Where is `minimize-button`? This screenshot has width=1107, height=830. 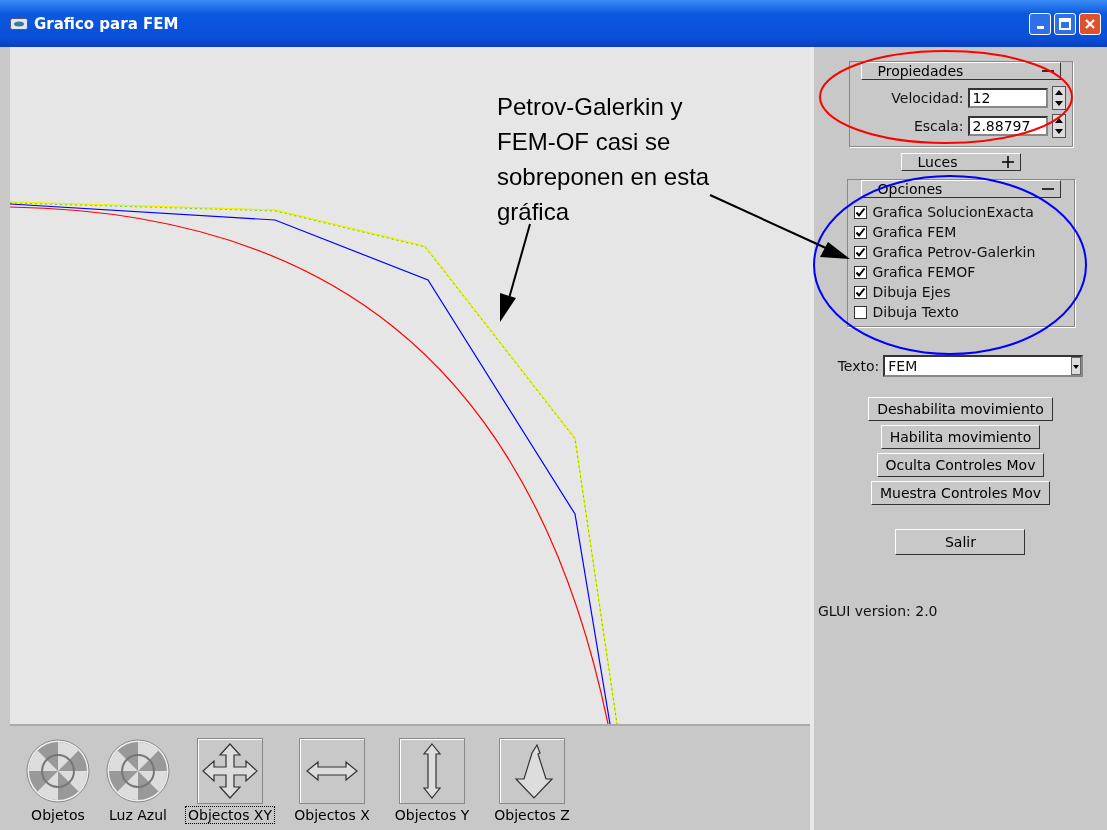
minimize-button is located at coordinates (1040, 23).